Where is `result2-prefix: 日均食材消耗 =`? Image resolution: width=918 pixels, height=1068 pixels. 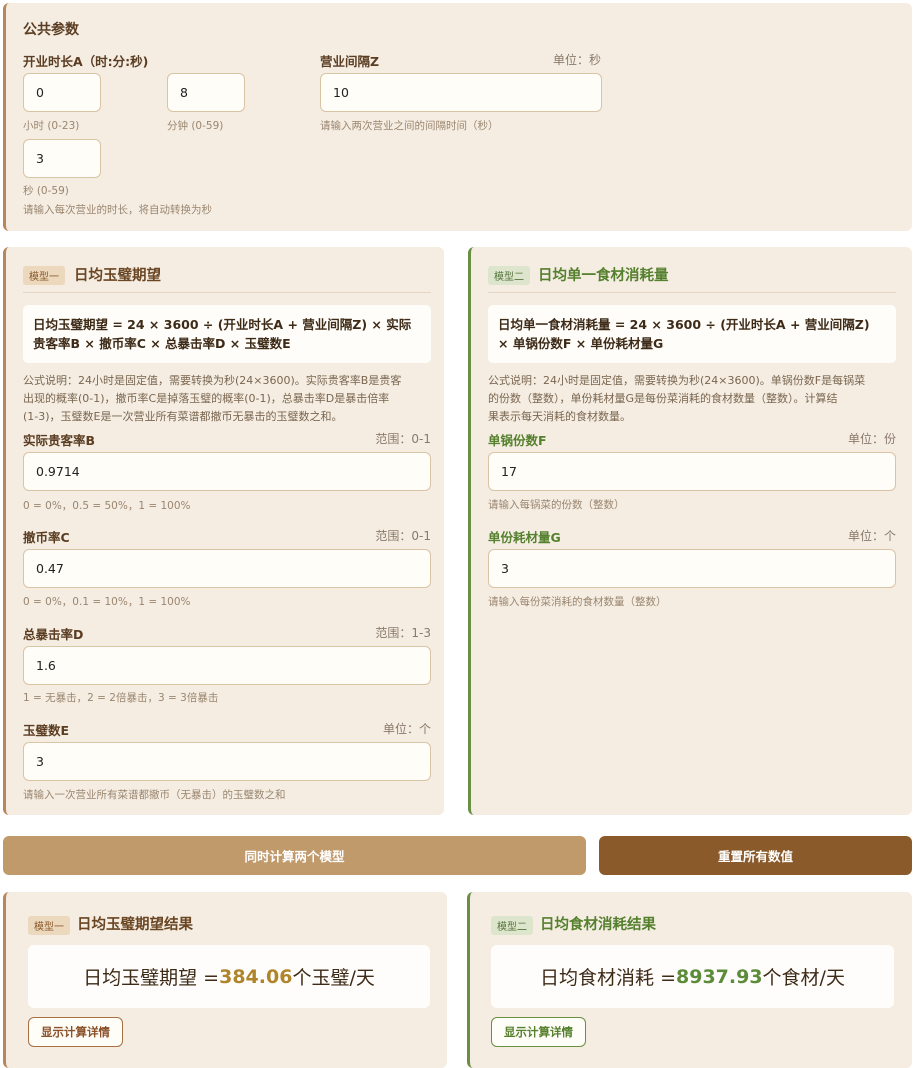 result2-prefix: 日均食材消耗 = is located at coordinates (608, 978).